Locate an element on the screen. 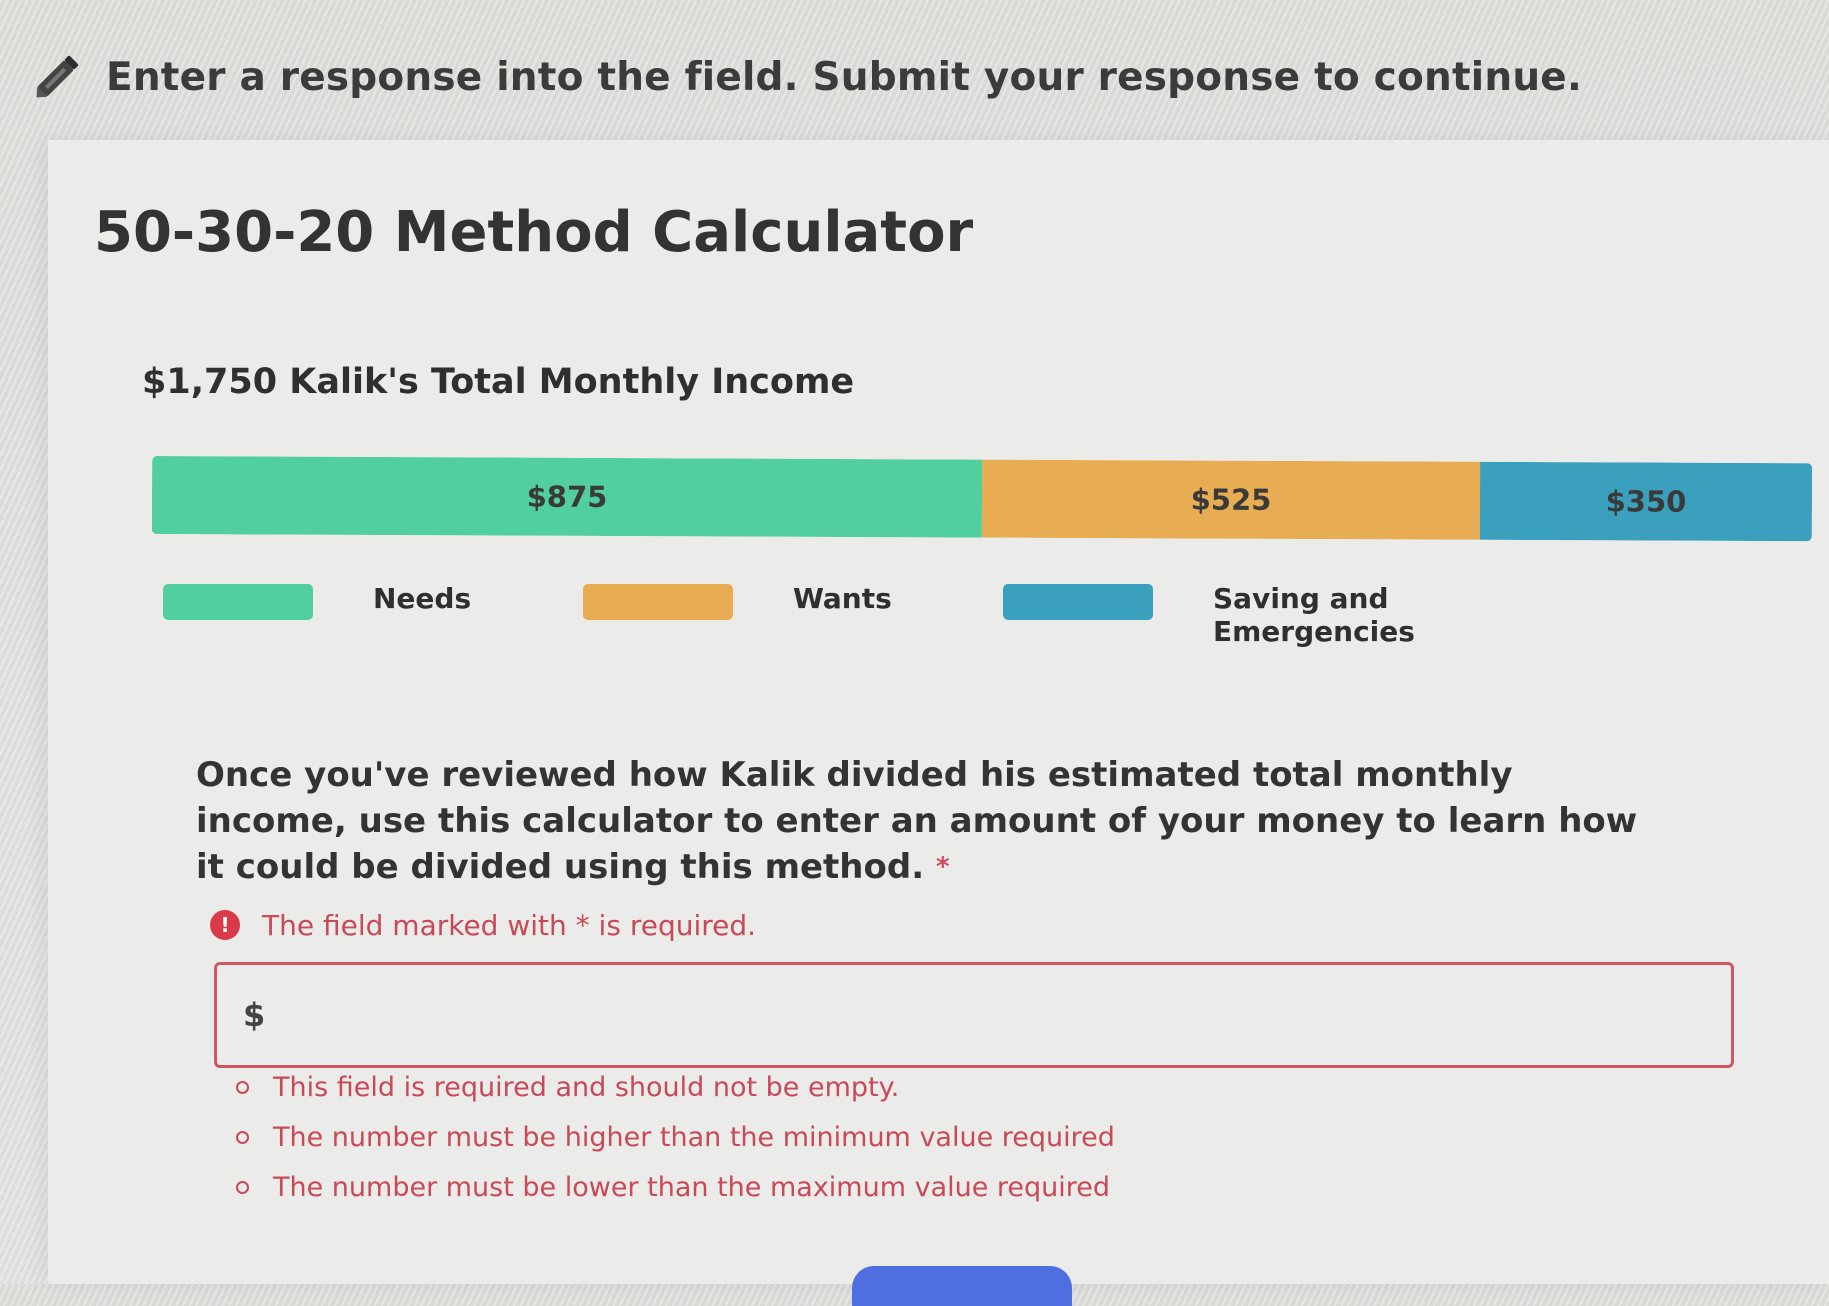 Image resolution: width=1829 pixels, height=1306 pixels. required-field-note: ! The field marked with * is required. is located at coordinates (483, 925).